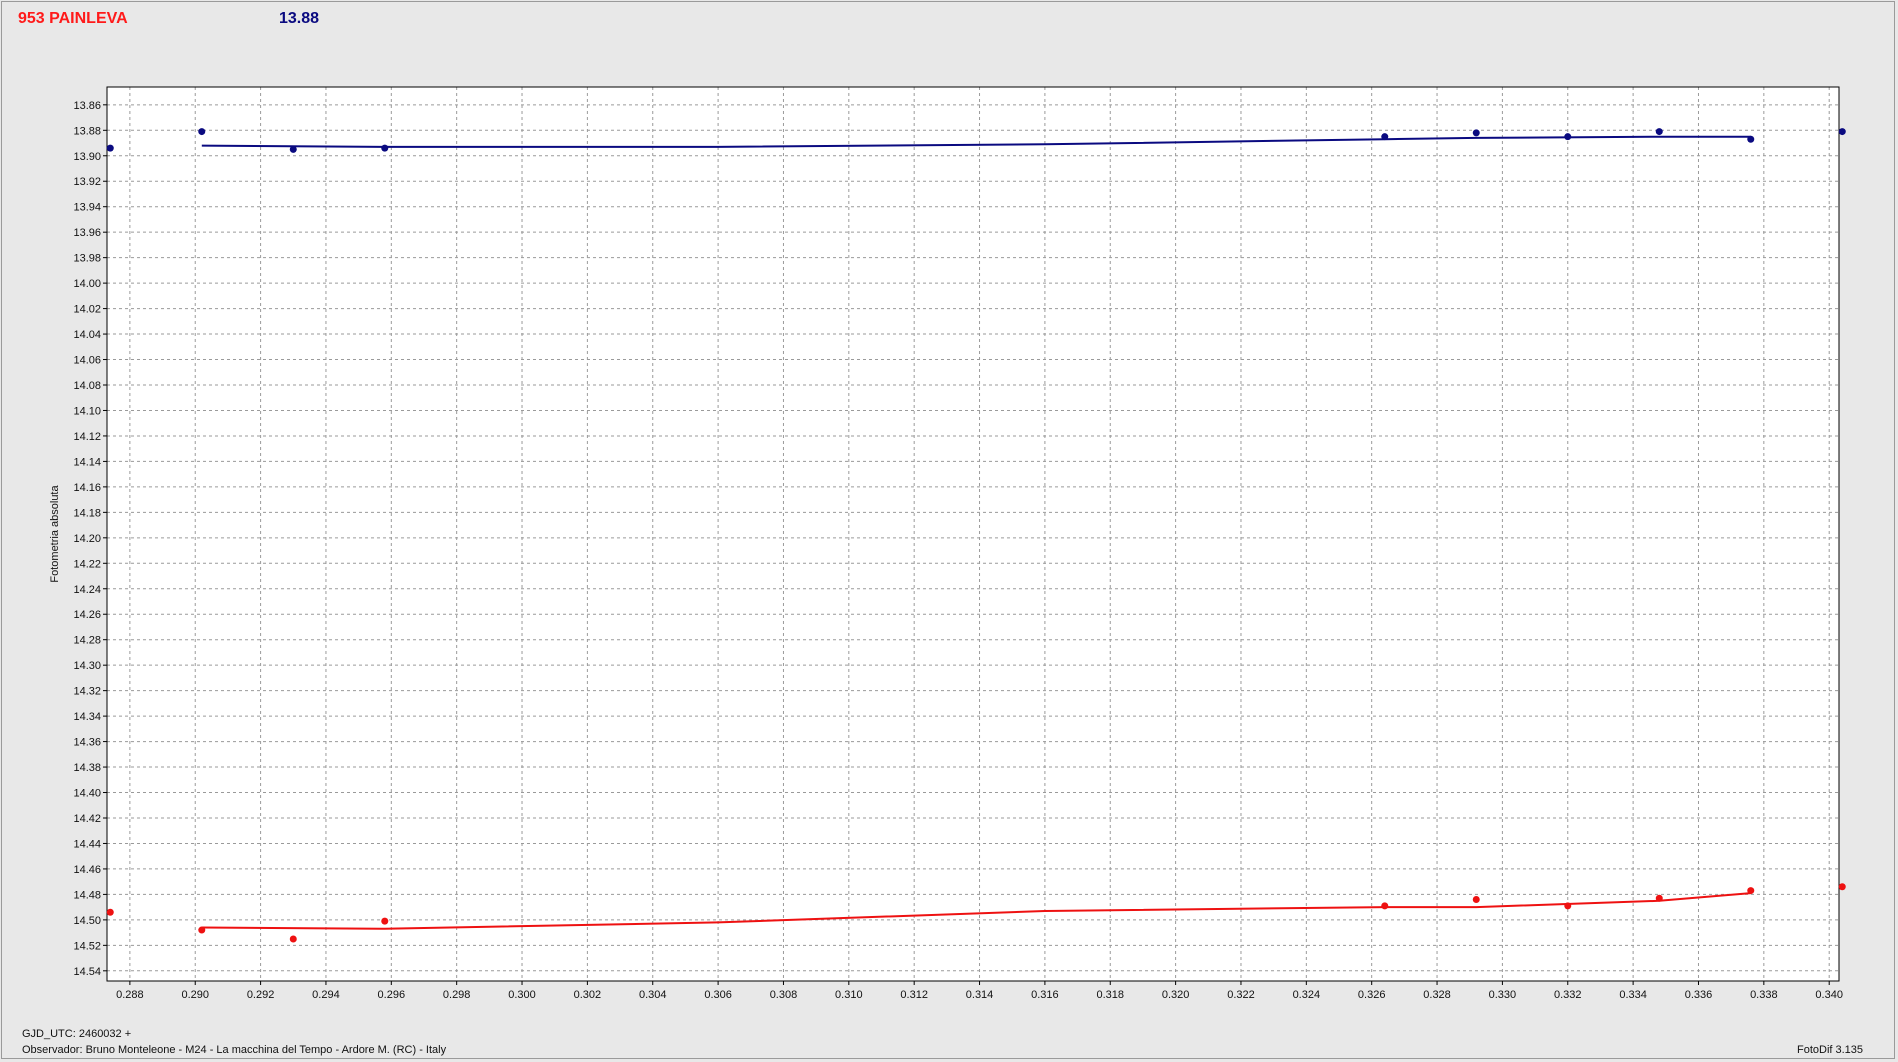  I want to click on x-tick-label: 0.312, so click(914, 995).